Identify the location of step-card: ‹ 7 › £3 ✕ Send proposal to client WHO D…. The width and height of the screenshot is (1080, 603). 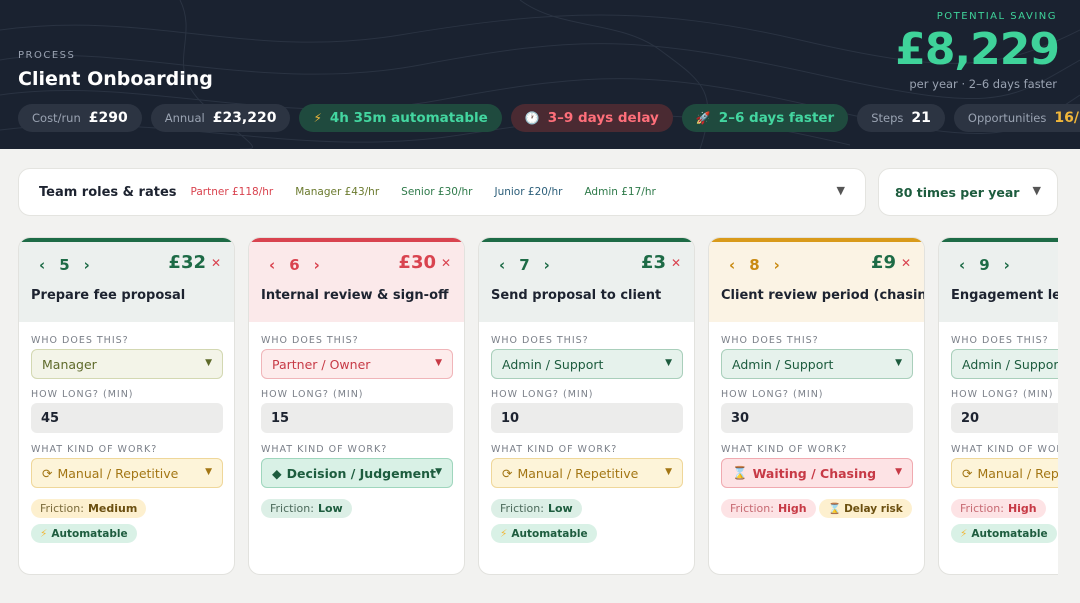
(586, 406).